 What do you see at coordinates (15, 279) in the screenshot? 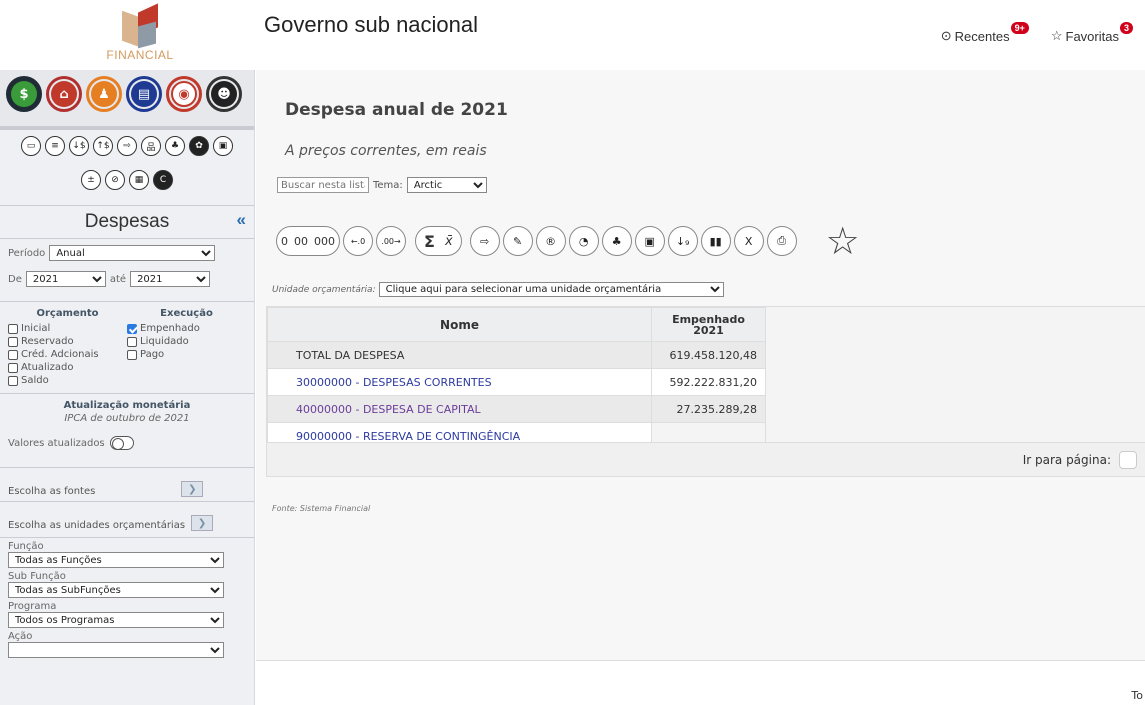
I see `de-label: De` at bounding box center [15, 279].